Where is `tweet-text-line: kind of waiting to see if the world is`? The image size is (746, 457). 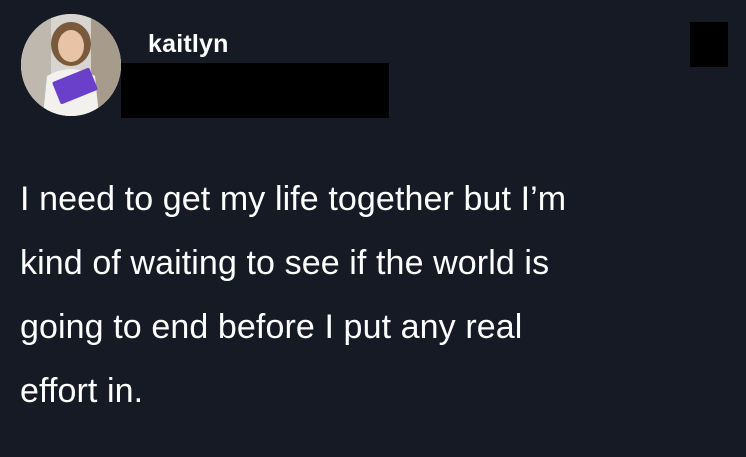
tweet-text-line: kind of waiting to see if the world is is located at coordinates (285, 263).